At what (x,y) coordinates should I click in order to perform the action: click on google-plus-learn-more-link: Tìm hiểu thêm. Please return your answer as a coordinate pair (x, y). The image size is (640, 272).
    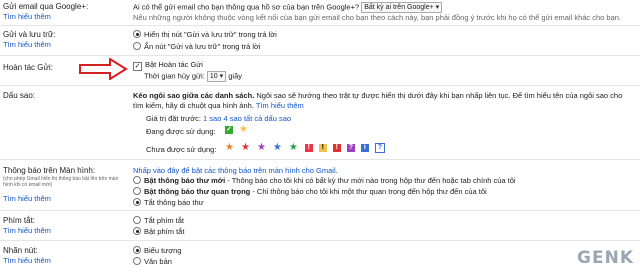
    Looking at the image, I should click on (27, 16).